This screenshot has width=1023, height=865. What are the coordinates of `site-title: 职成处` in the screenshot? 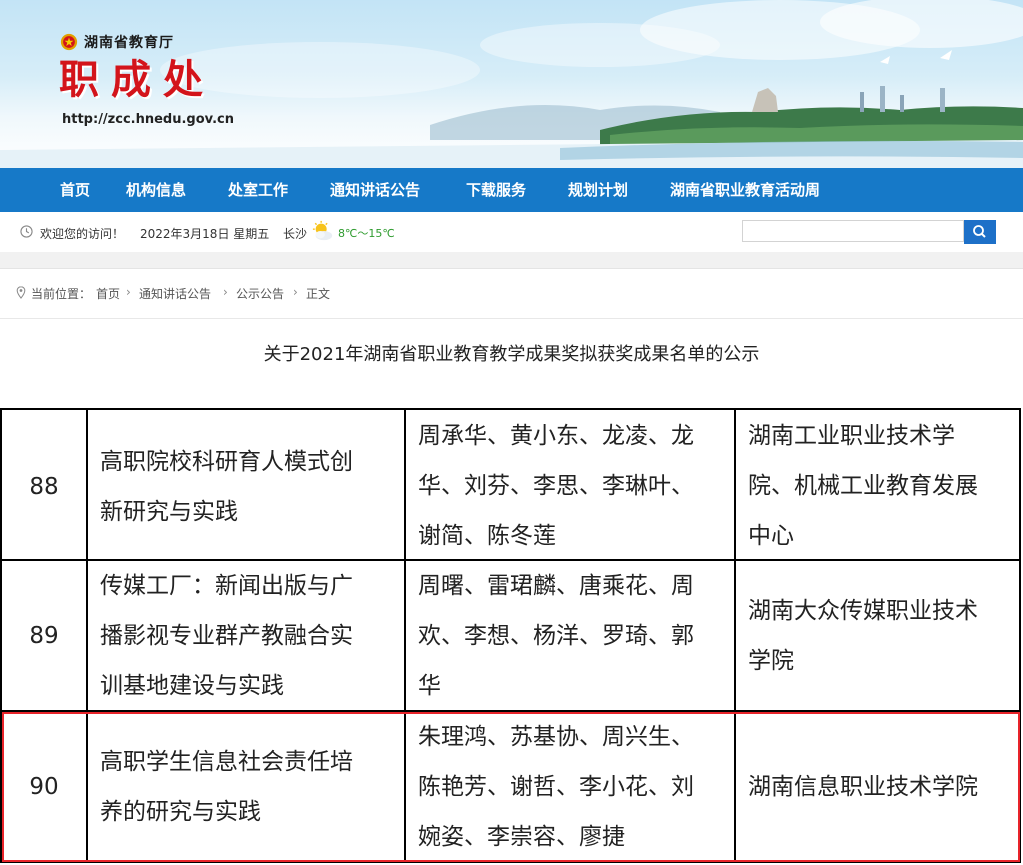 It's located at (137, 79).